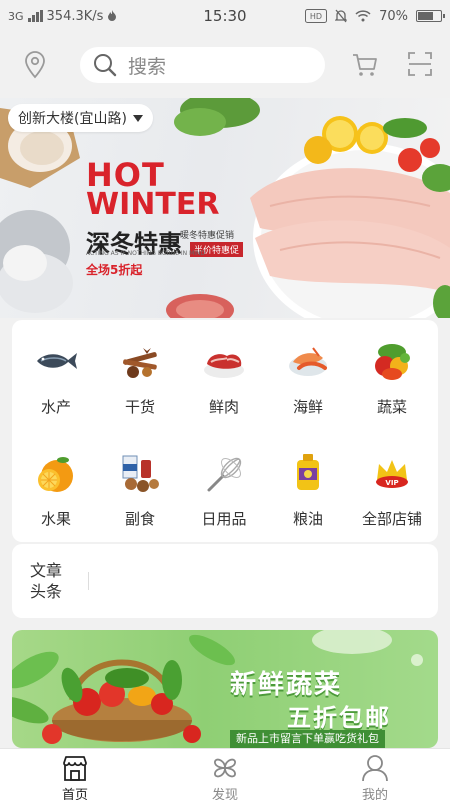 The width and height of the screenshot is (450, 800). What do you see at coordinates (420, 64) in the screenshot?
I see `scan-icon` at bounding box center [420, 64].